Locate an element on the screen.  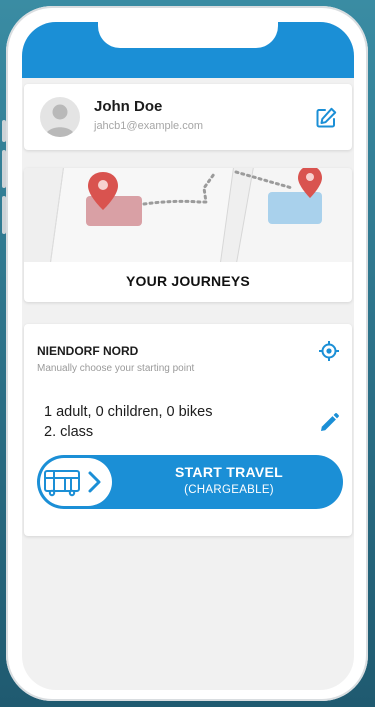
locate-icon is located at coordinates (329, 351).